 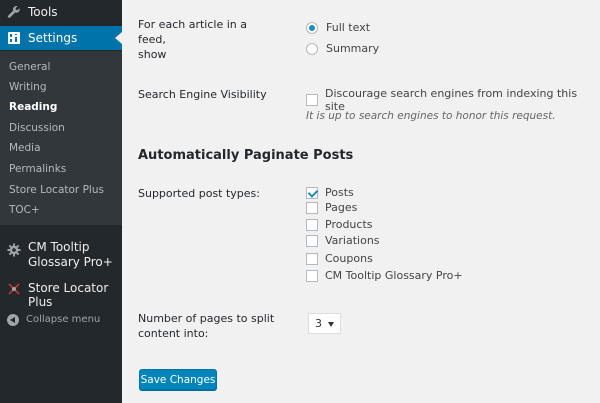 I want to click on menu-cm-tooltip: CM Tooltip Glossary Pro+, so click(x=61, y=257).